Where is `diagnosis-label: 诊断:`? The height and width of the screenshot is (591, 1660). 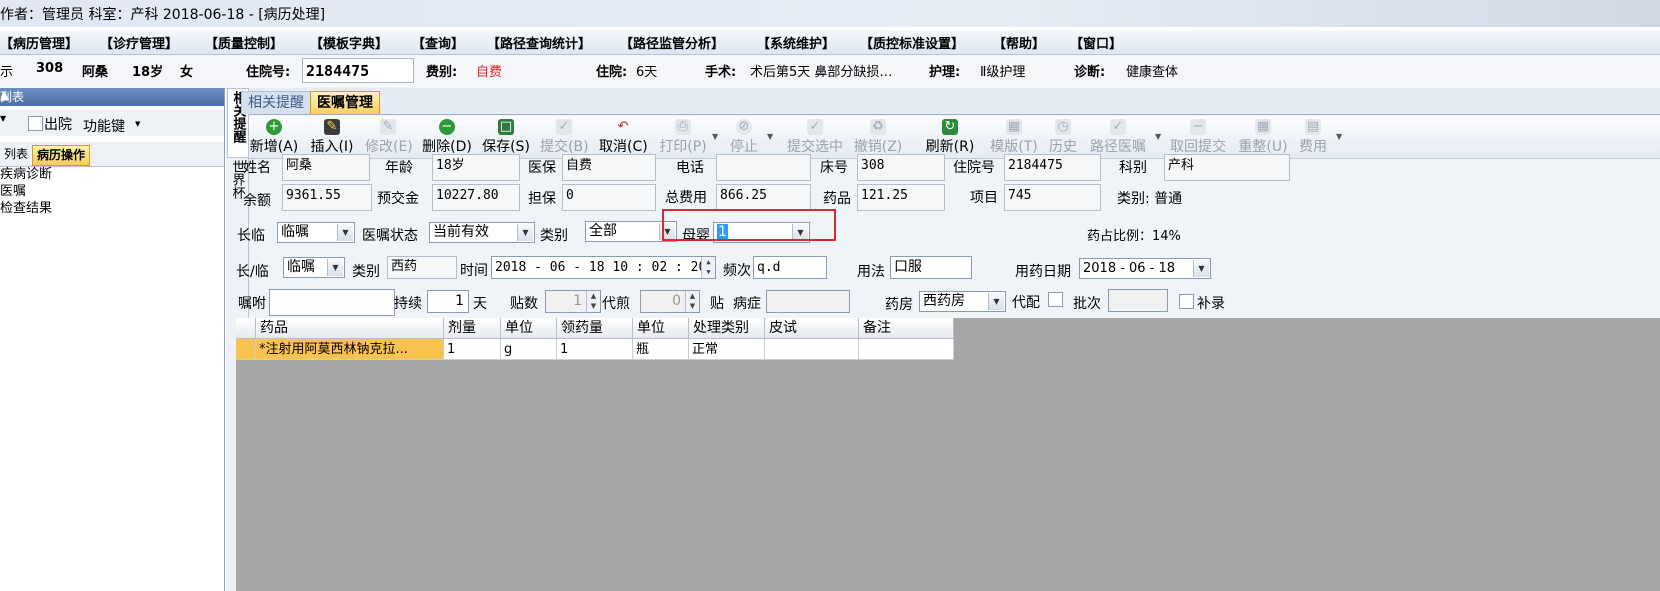 diagnosis-label: 诊断: is located at coordinates (1090, 72).